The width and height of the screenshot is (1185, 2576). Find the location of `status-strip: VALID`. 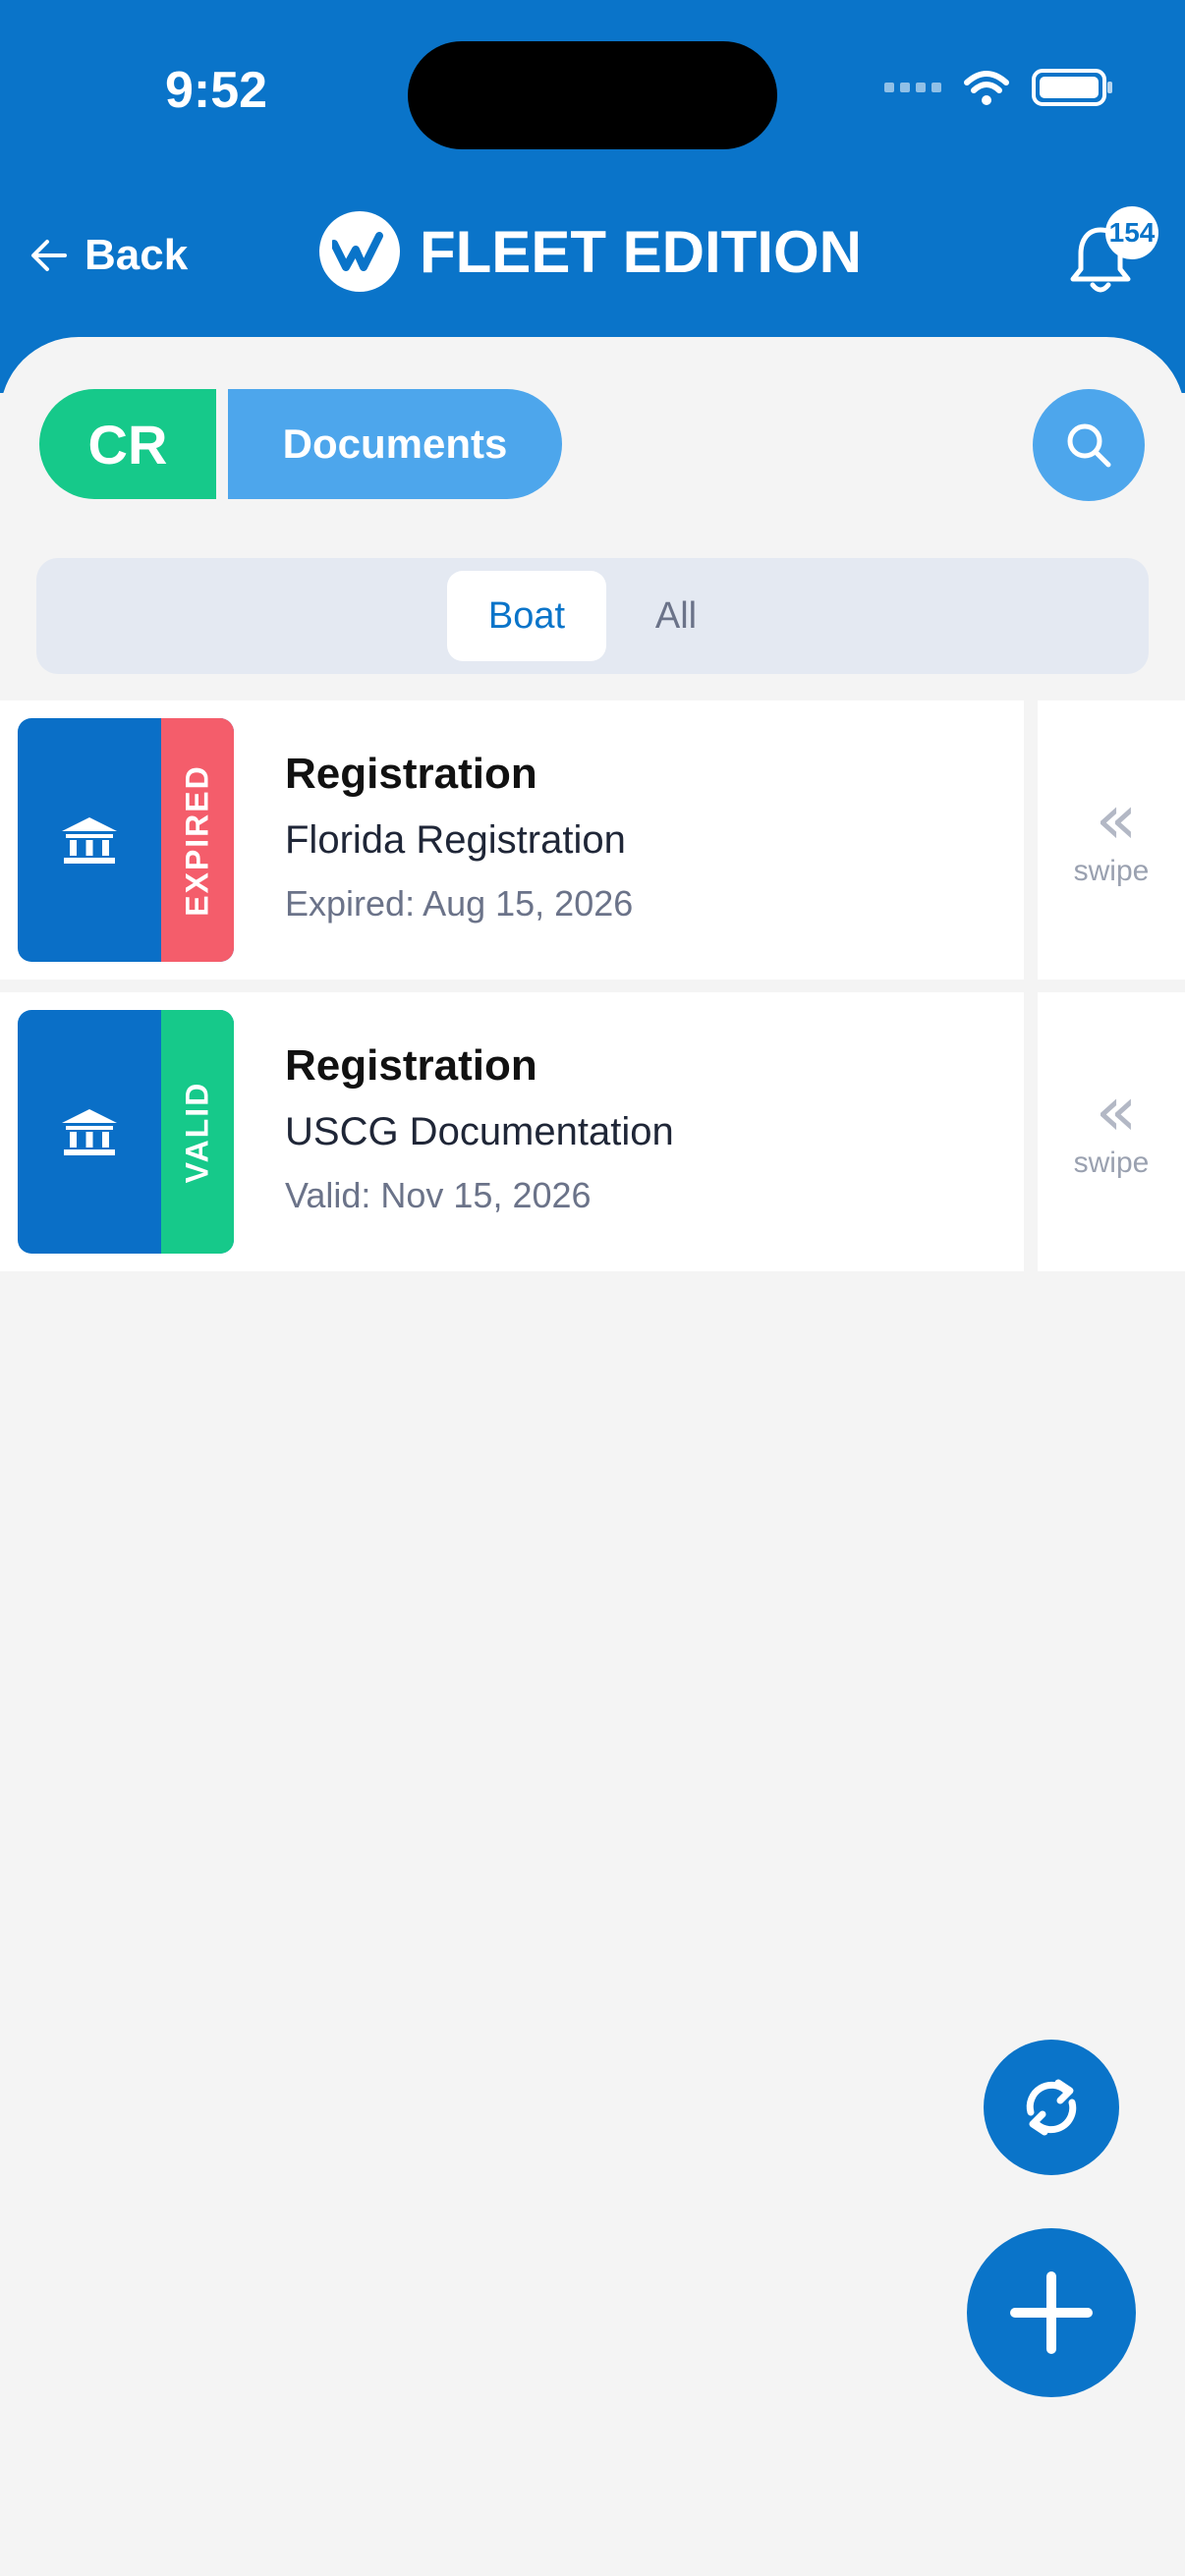

status-strip: VALID is located at coordinates (198, 1132).